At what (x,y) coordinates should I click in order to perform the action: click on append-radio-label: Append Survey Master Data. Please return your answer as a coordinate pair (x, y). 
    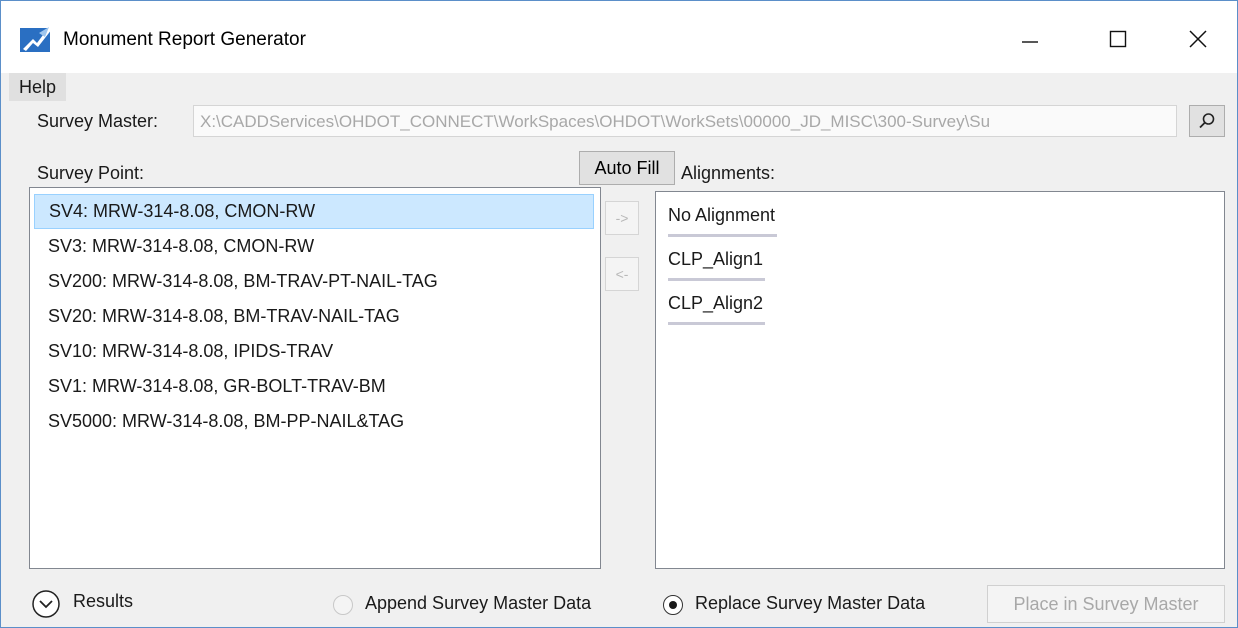
    Looking at the image, I should click on (478, 603).